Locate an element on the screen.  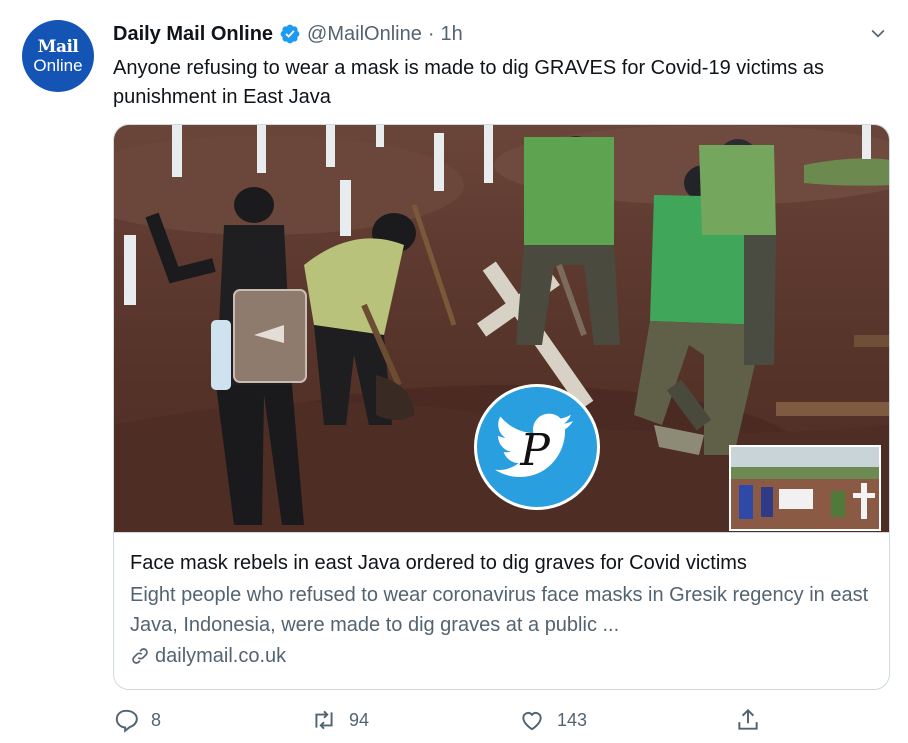
like-button: 143 is located at coordinates (553, 720).